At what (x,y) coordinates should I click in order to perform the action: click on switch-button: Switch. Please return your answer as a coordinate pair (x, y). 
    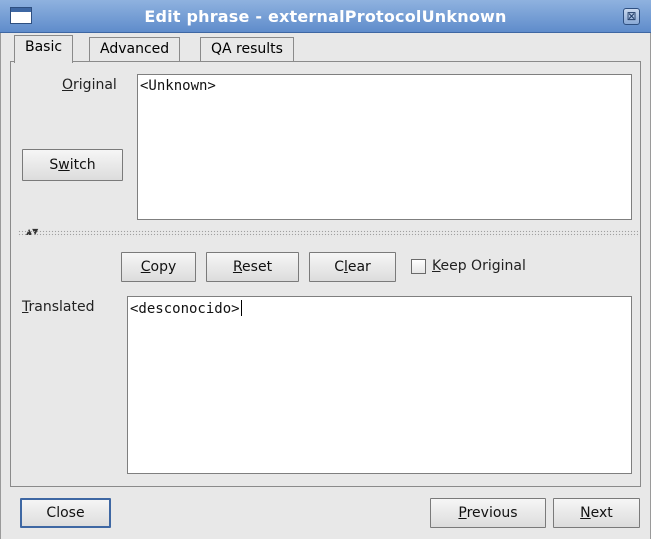
    Looking at the image, I should click on (72, 165).